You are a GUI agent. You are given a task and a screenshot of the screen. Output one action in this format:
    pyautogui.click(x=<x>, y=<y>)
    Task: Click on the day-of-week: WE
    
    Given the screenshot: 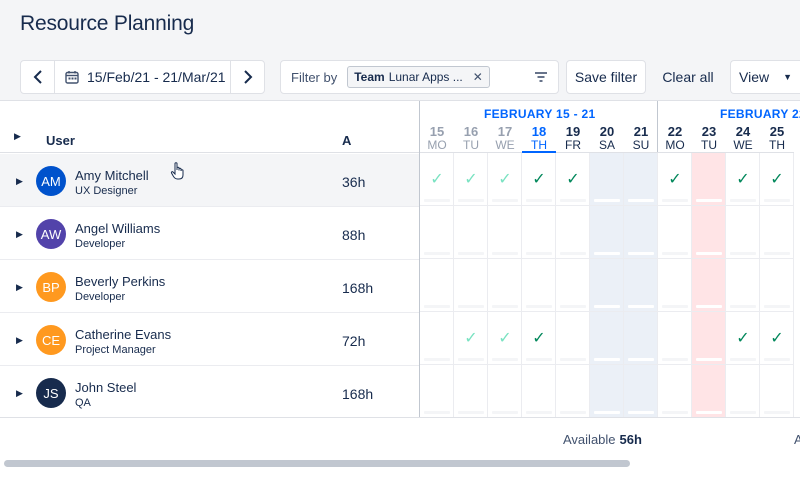 What is the action you would take?
    pyautogui.click(x=505, y=145)
    